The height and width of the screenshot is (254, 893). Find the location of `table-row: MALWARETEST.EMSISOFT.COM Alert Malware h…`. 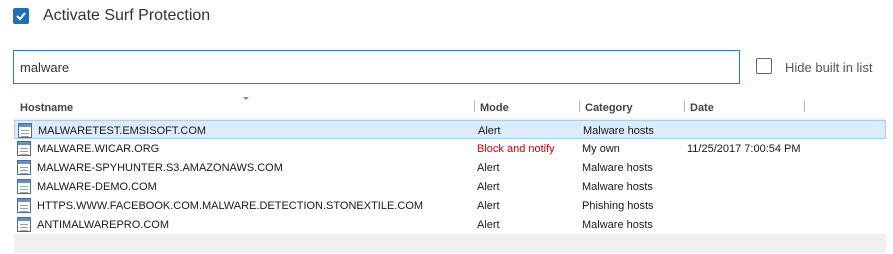

table-row: MALWARETEST.EMSISOFT.COM Alert Malware h… is located at coordinates (450, 129).